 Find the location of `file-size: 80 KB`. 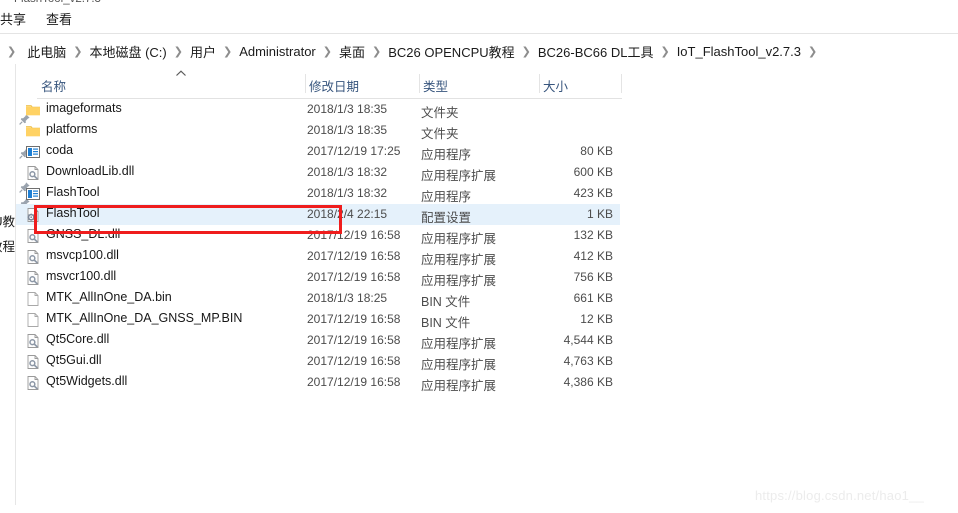

file-size: 80 KB is located at coordinates (596, 151).